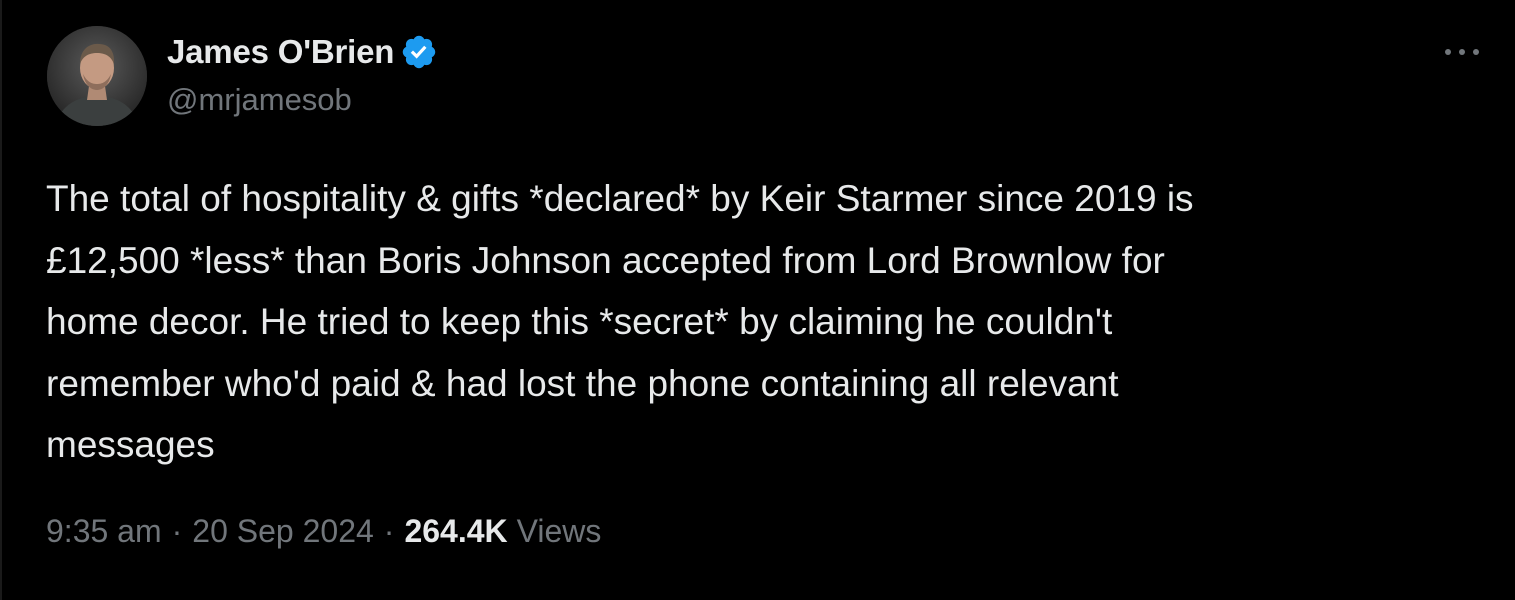  Describe the element at coordinates (1, 300) in the screenshot. I see `left-border` at that location.